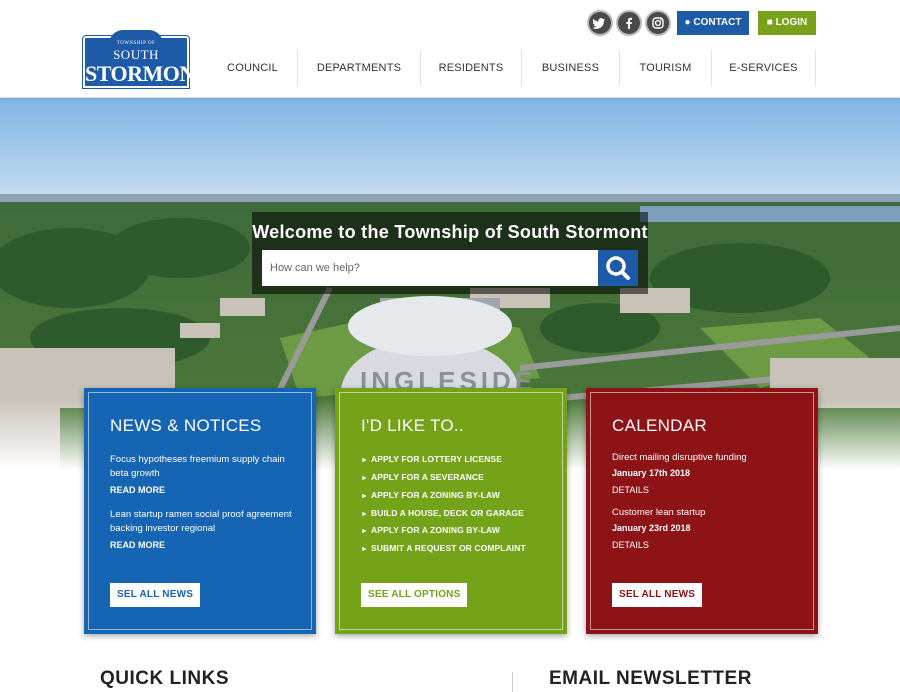 The width and height of the screenshot is (900, 692). What do you see at coordinates (145, 59) in the screenshot?
I see `site-logo: TOWNSHIP OF SOUTH STORMONT` at bounding box center [145, 59].